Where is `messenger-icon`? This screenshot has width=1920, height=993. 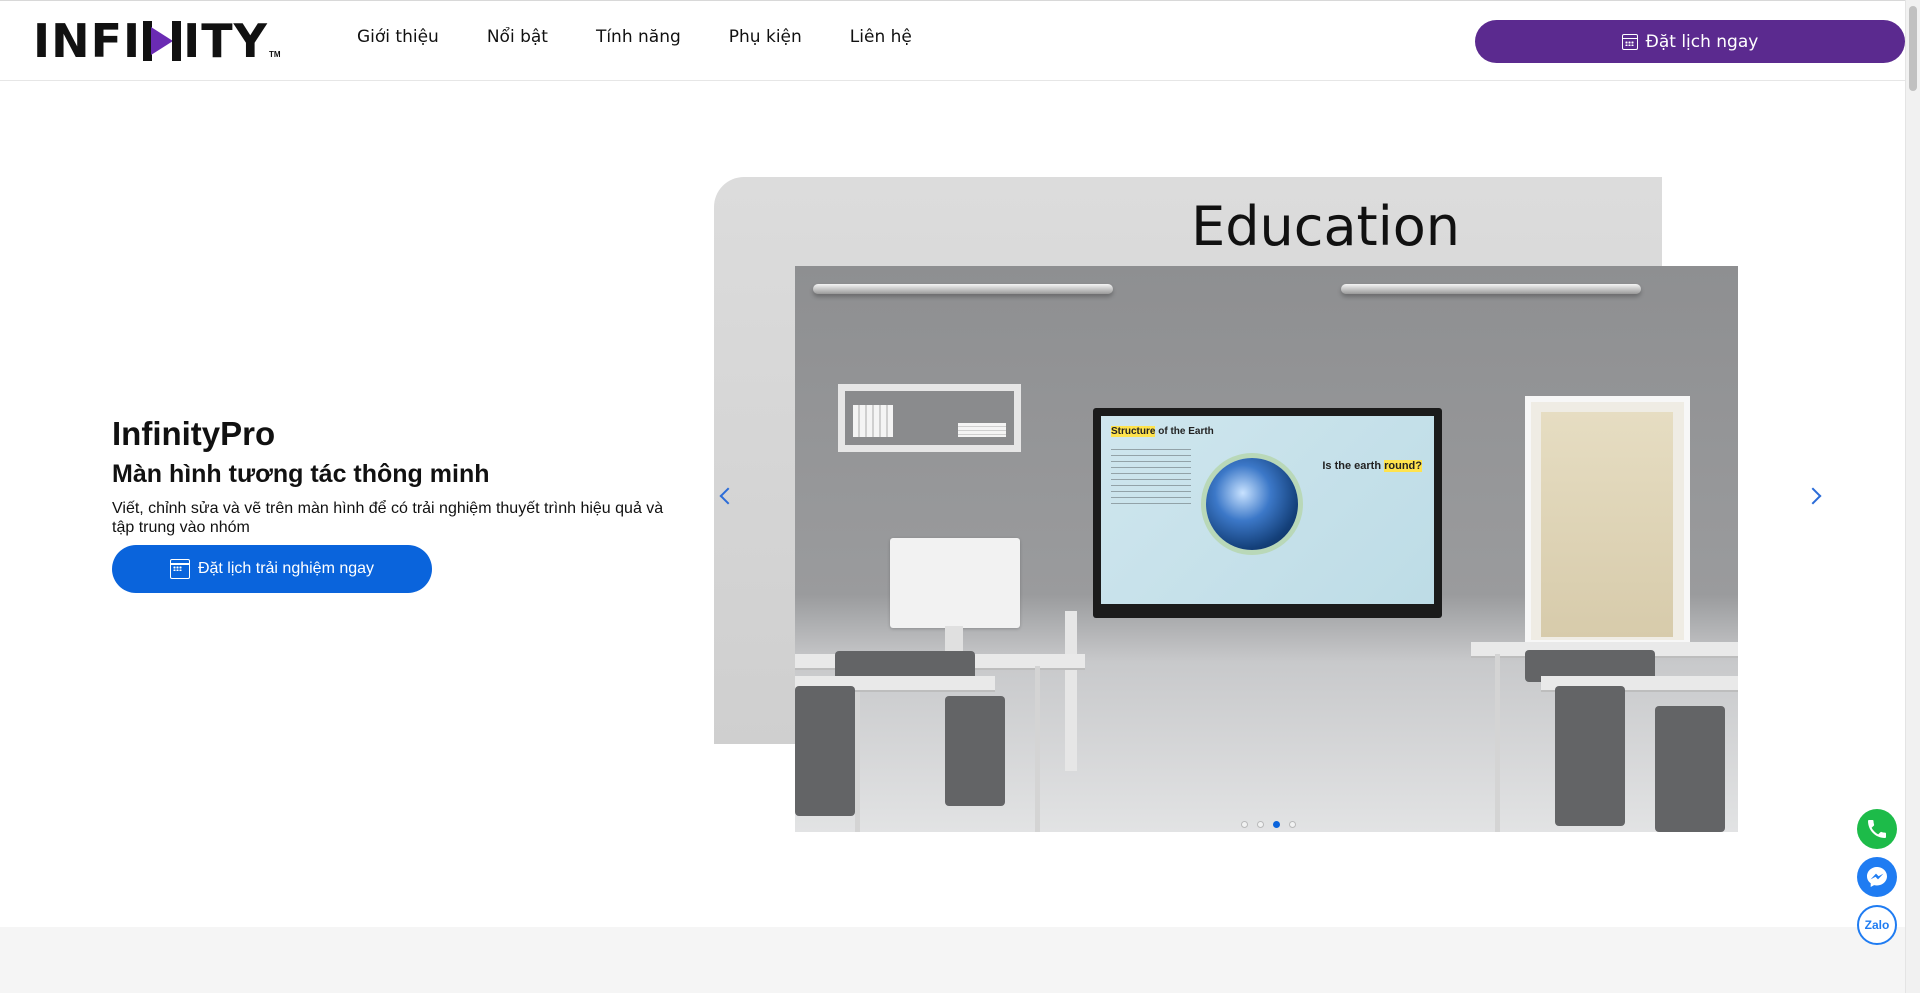 messenger-icon is located at coordinates (1877, 877).